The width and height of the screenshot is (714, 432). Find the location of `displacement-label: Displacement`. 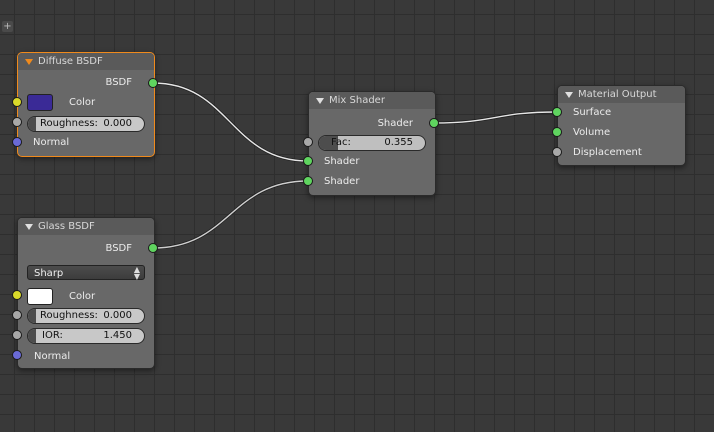

displacement-label: Displacement is located at coordinates (607, 152).